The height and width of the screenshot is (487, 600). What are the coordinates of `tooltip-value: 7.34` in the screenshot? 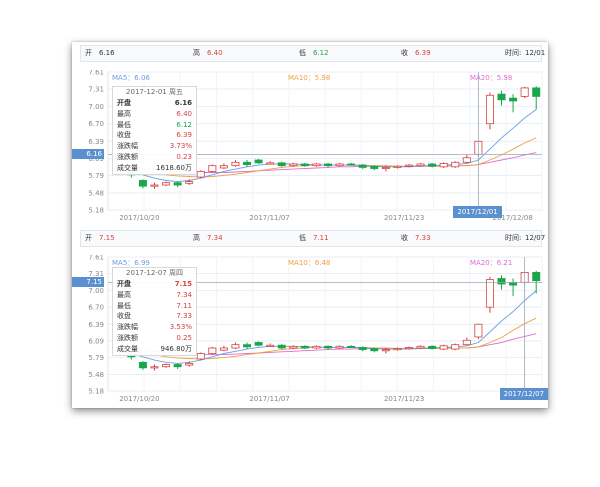 It's located at (184, 294).